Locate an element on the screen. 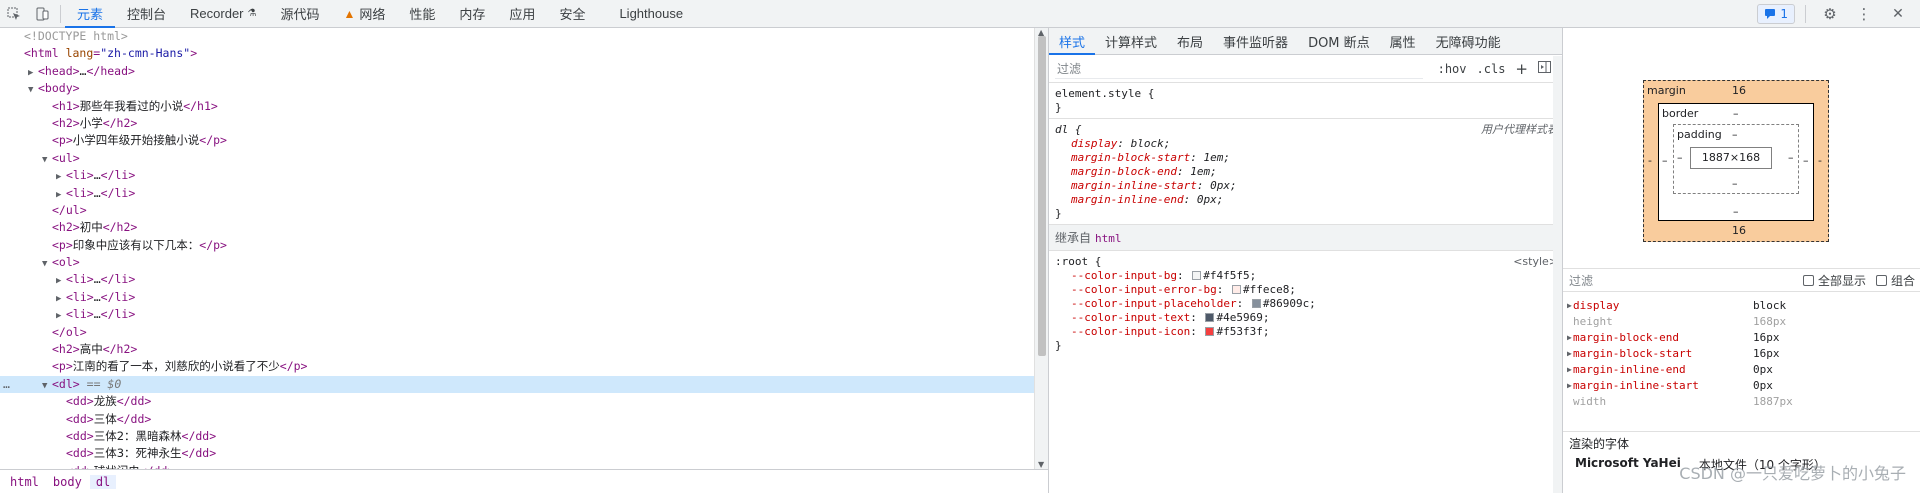  margin-bottom-value: 16 is located at coordinates (1739, 230).